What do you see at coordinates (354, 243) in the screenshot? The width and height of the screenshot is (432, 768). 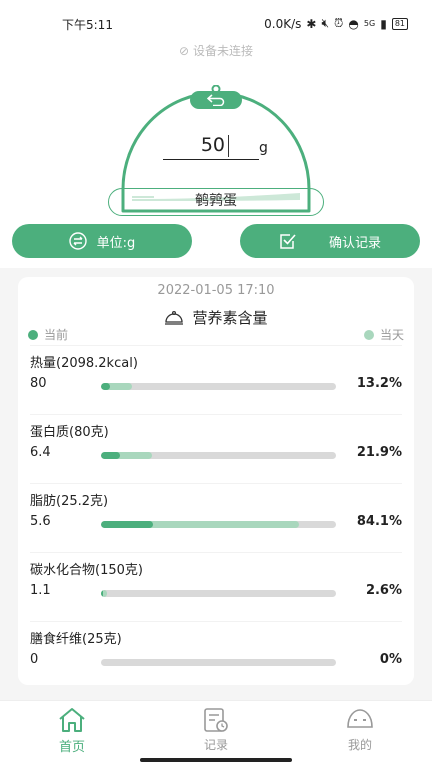 I see `confirm-record-label: 确认记录` at bounding box center [354, 243].